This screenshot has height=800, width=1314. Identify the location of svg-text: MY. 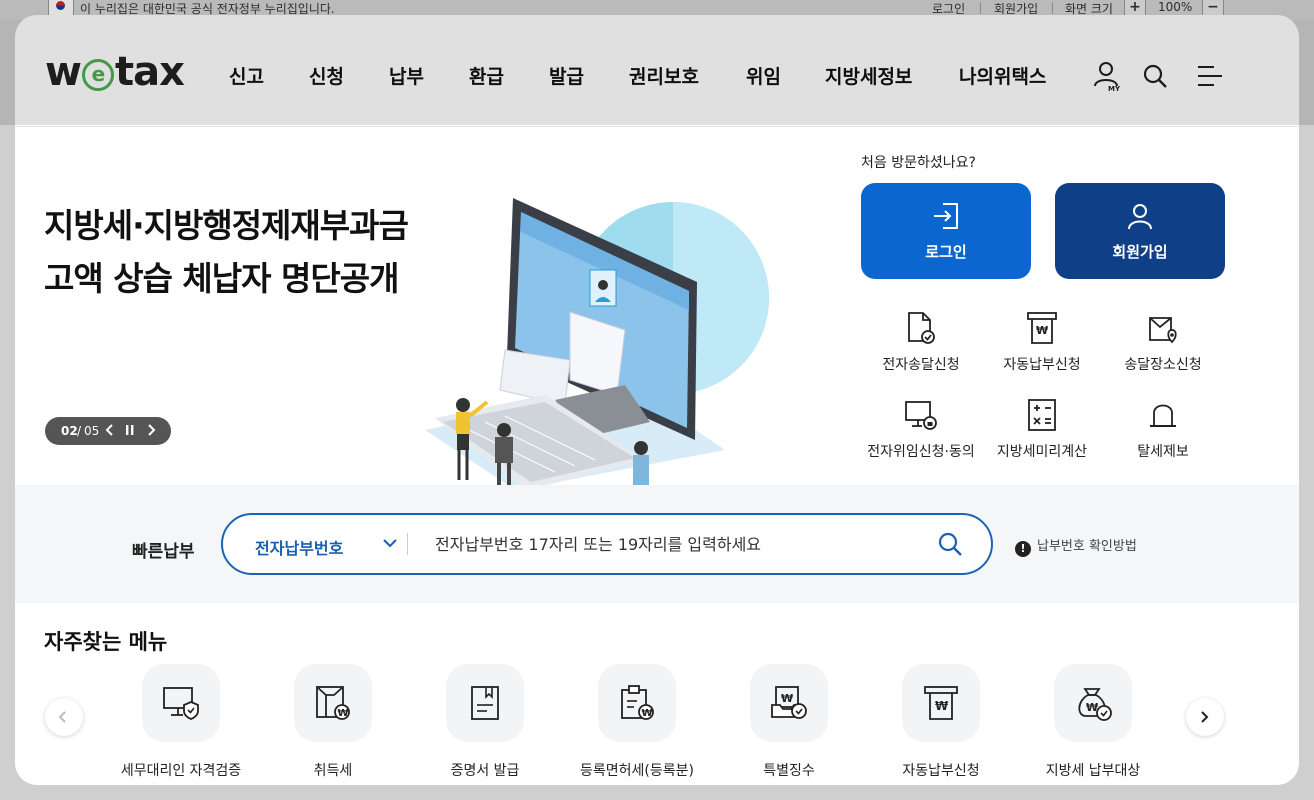
(1114, 88).